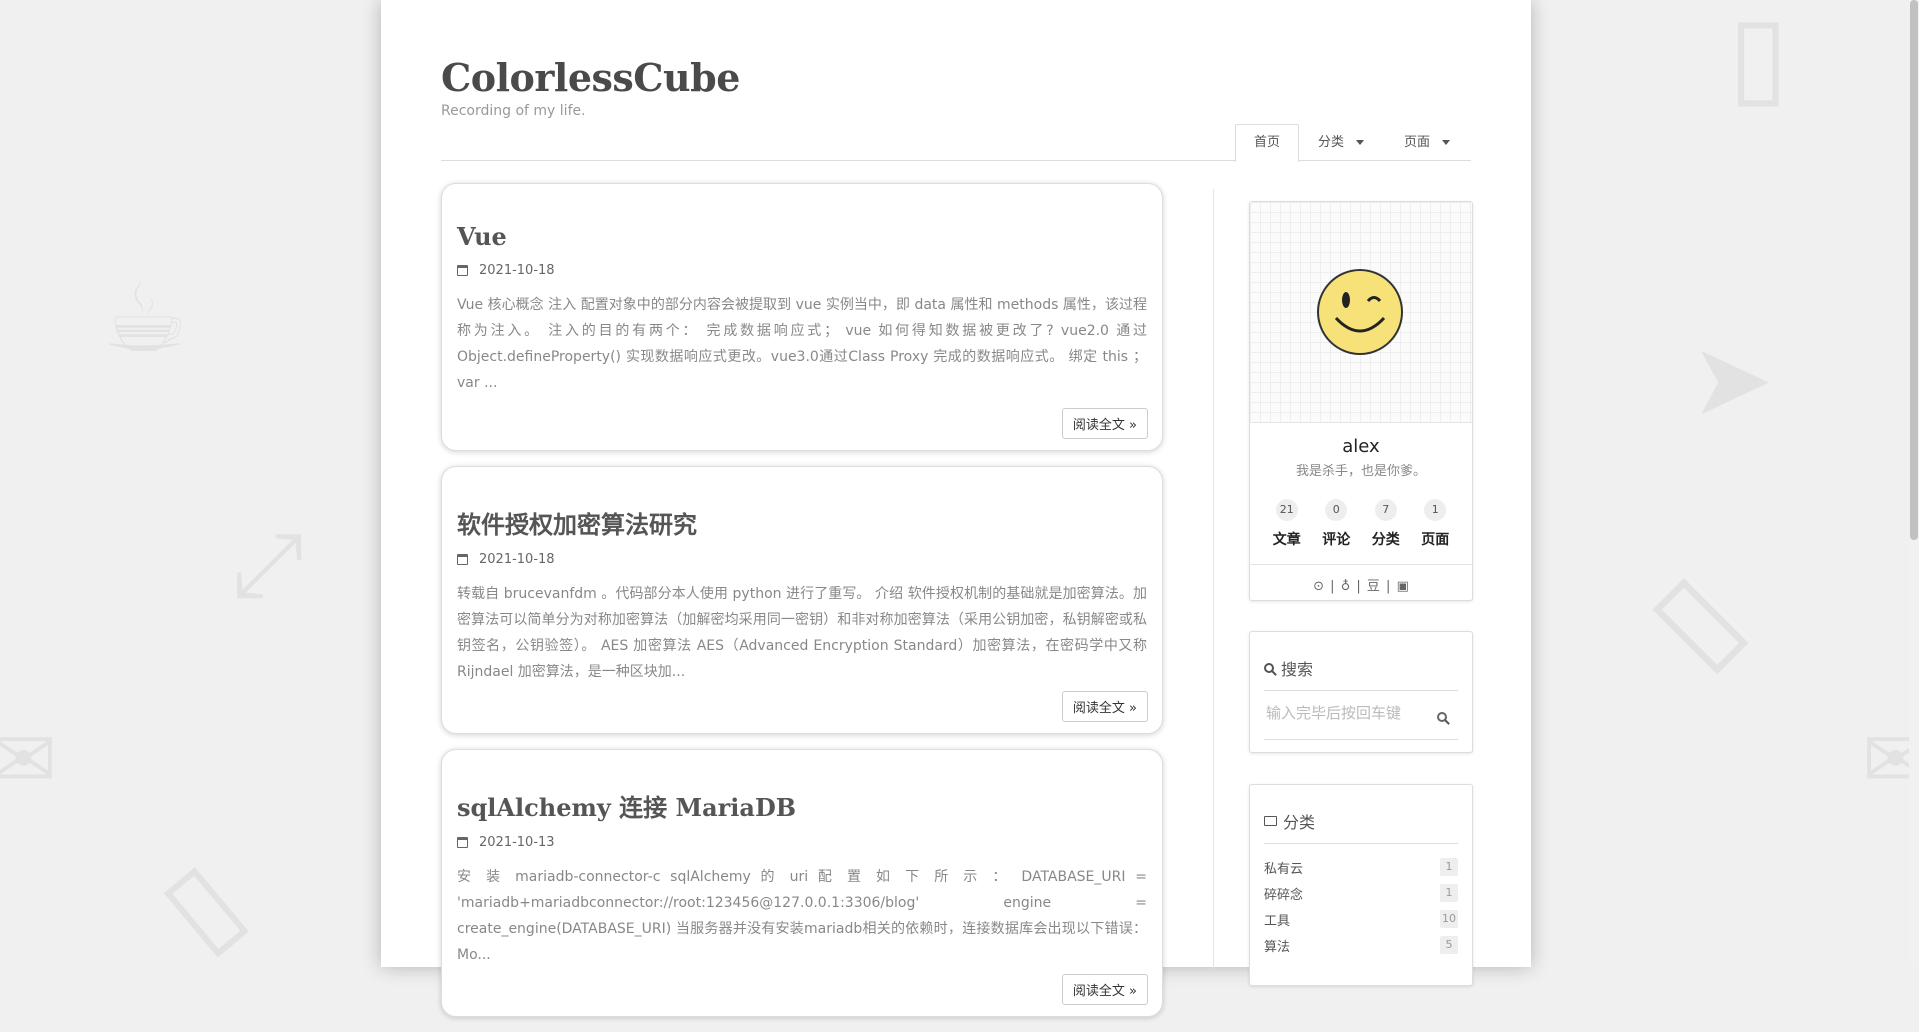  I want to click on post-title: Vue, so click(802, 217).